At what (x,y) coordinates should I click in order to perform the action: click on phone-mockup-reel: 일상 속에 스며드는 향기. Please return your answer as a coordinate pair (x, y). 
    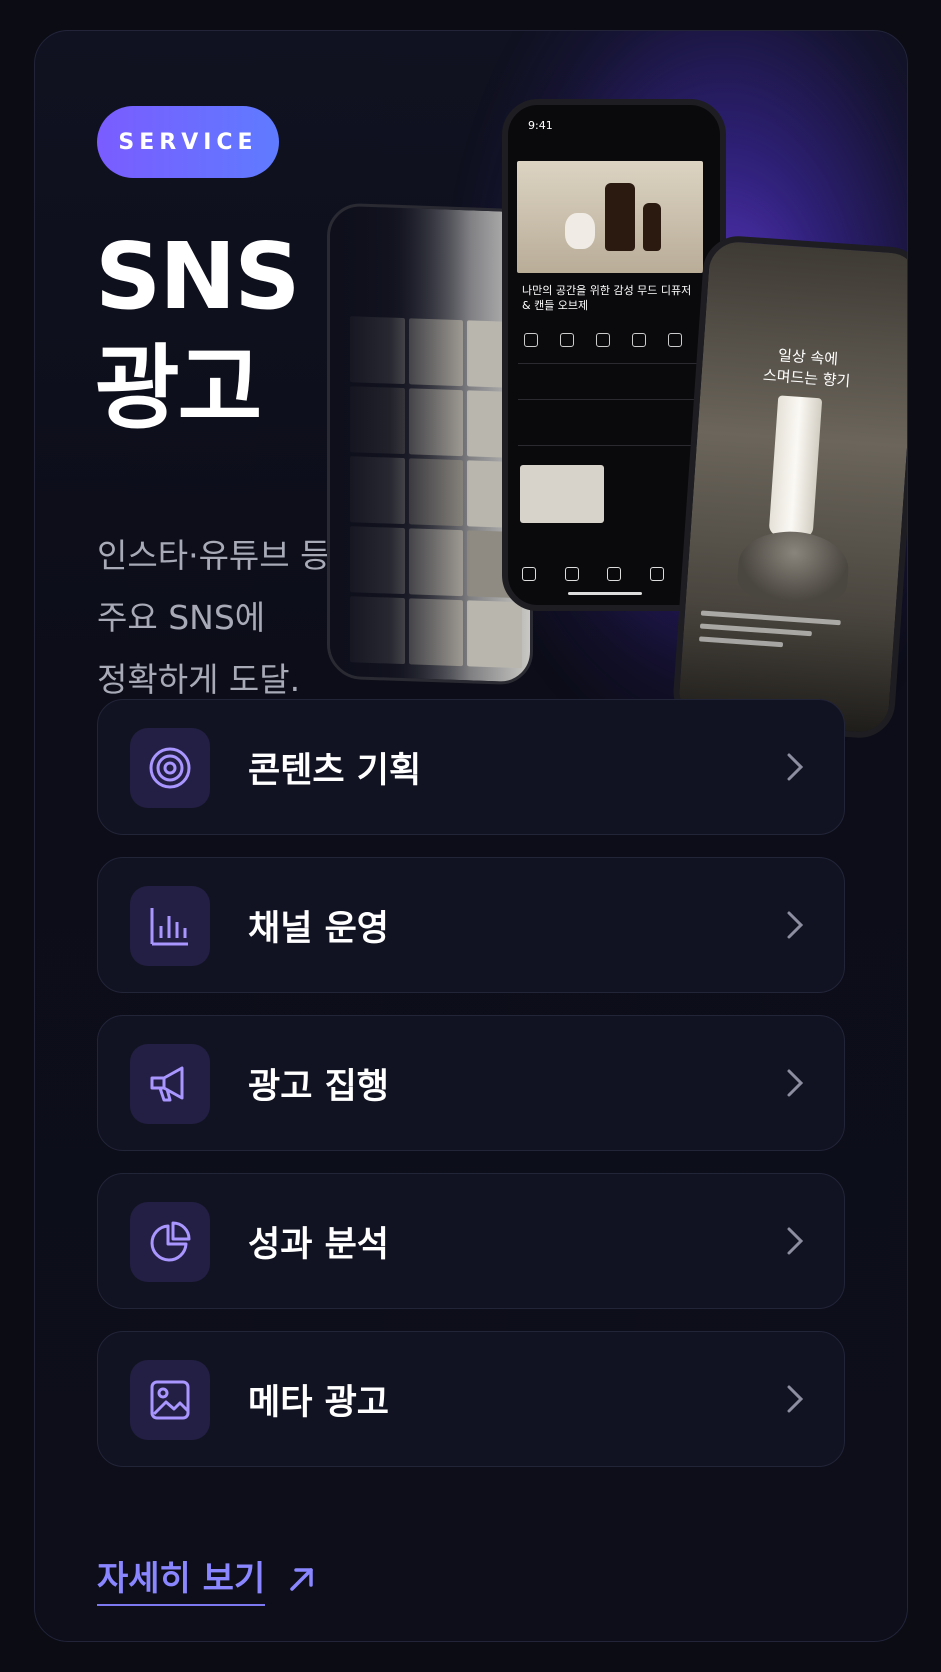
    Looking at the image, I should click on (789, 487).